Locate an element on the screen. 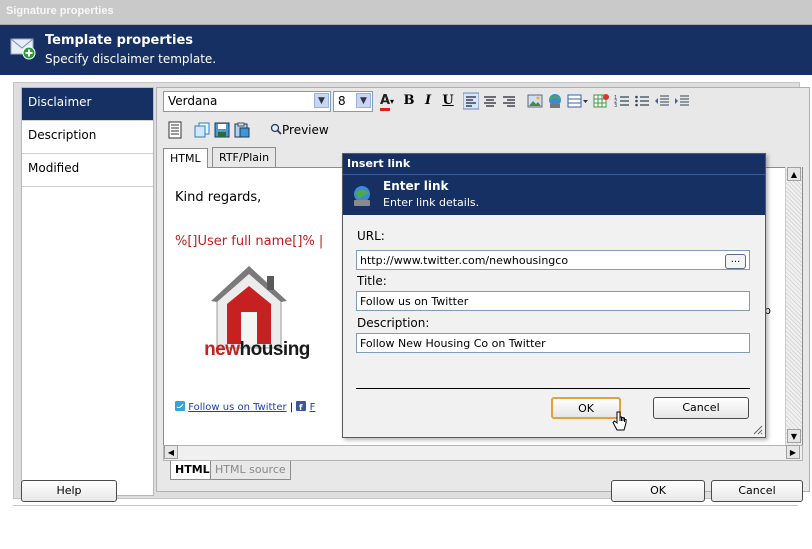 The image size is (812, 549). url-label: URL: is located at coordinates (371, 236).